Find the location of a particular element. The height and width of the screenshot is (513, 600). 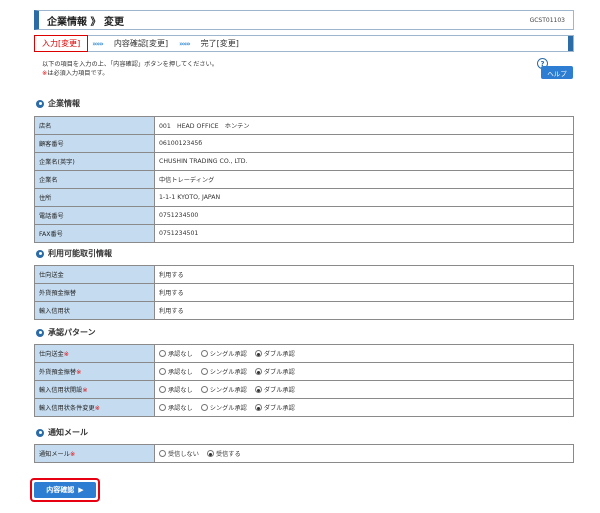

table-row: 企業名 中信トレーディング is located at coordinates (304, 179).